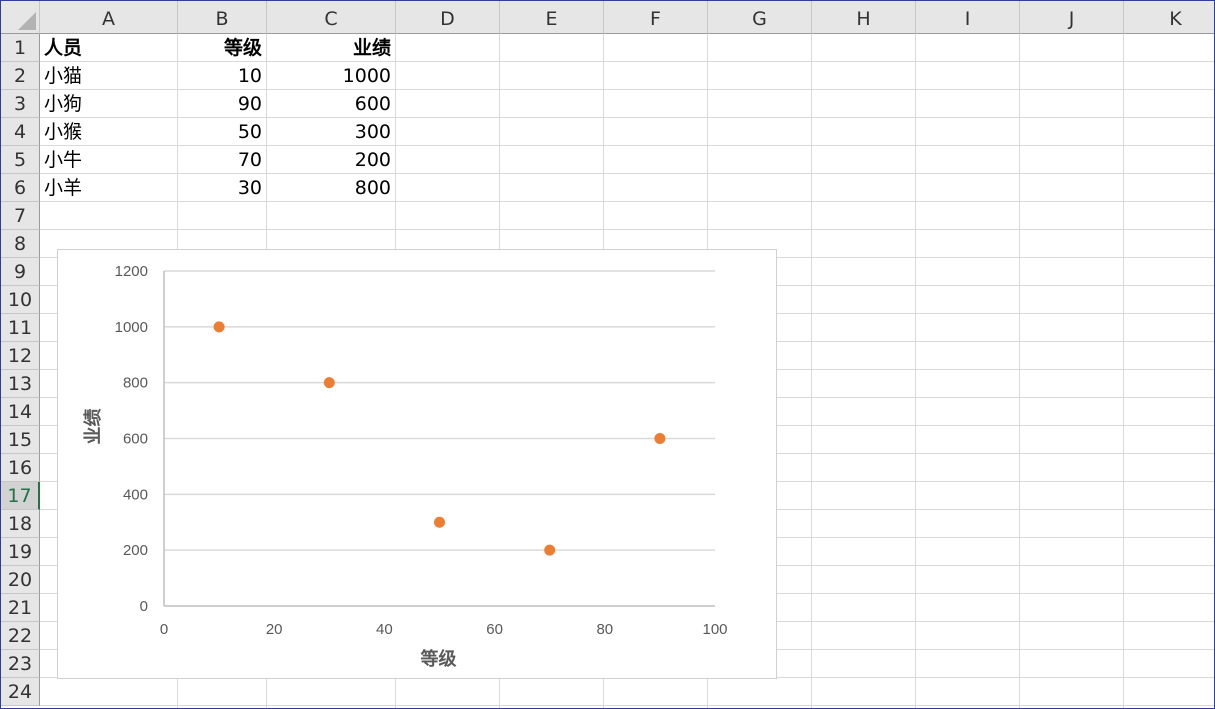 This screenshot has height=709, width=1215. Describe the element at coordinates (274, 629) in the screenshot. I see `x-tick-label: 20` at that location.